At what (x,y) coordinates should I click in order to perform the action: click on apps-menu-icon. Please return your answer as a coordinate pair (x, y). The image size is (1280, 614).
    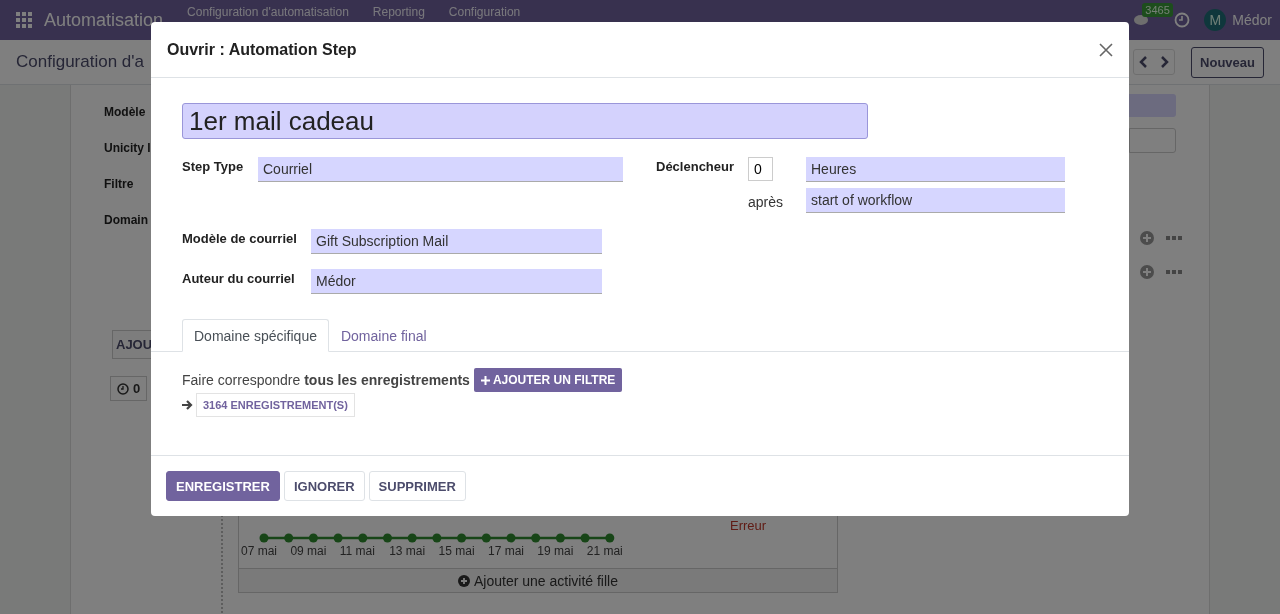
    Looking at the image, I should click on (24, 20).